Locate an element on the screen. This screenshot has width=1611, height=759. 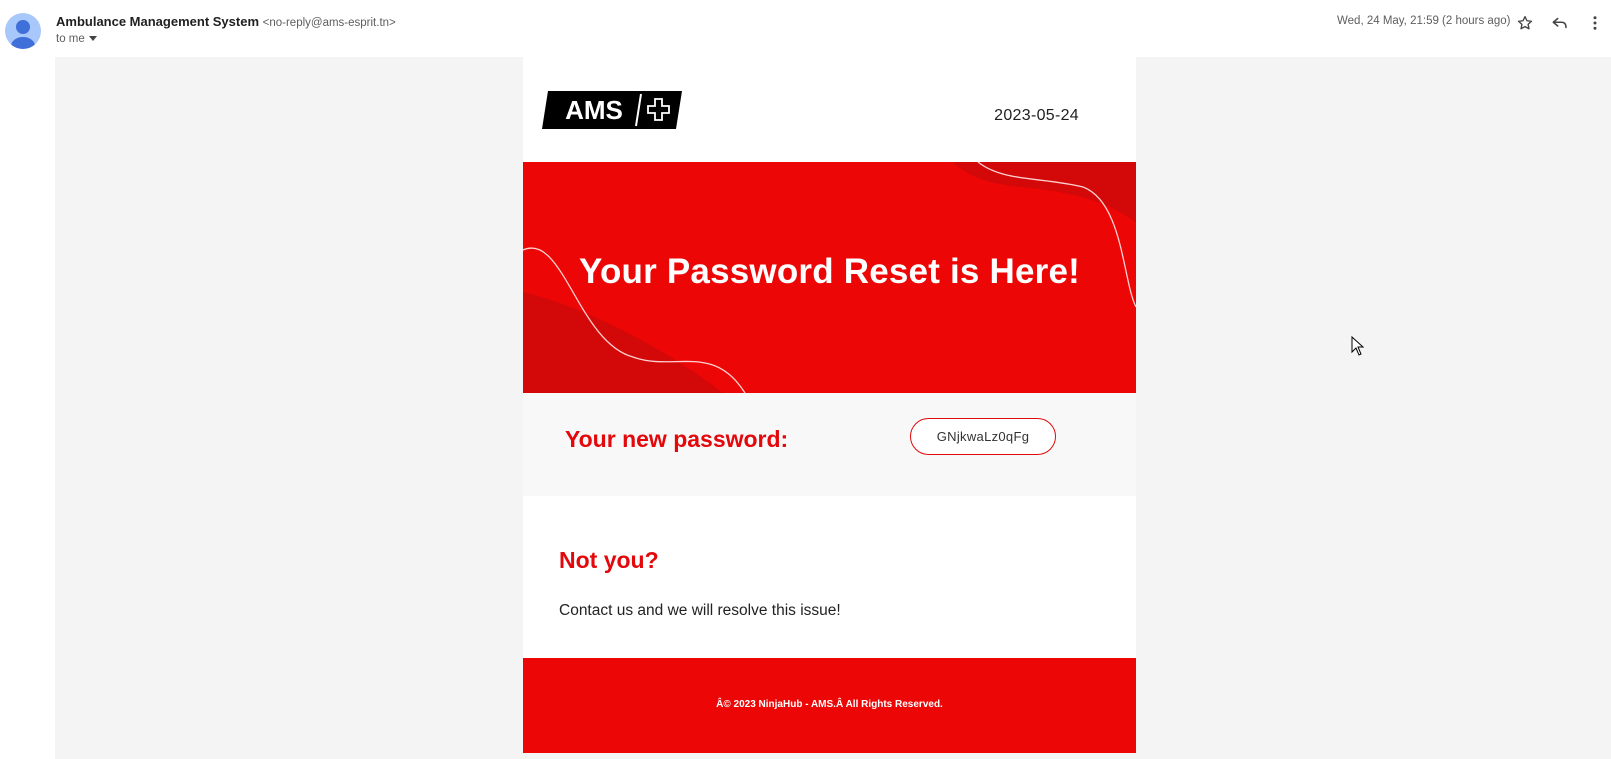
to-me-label: to me is located at coordinates (70, 39).